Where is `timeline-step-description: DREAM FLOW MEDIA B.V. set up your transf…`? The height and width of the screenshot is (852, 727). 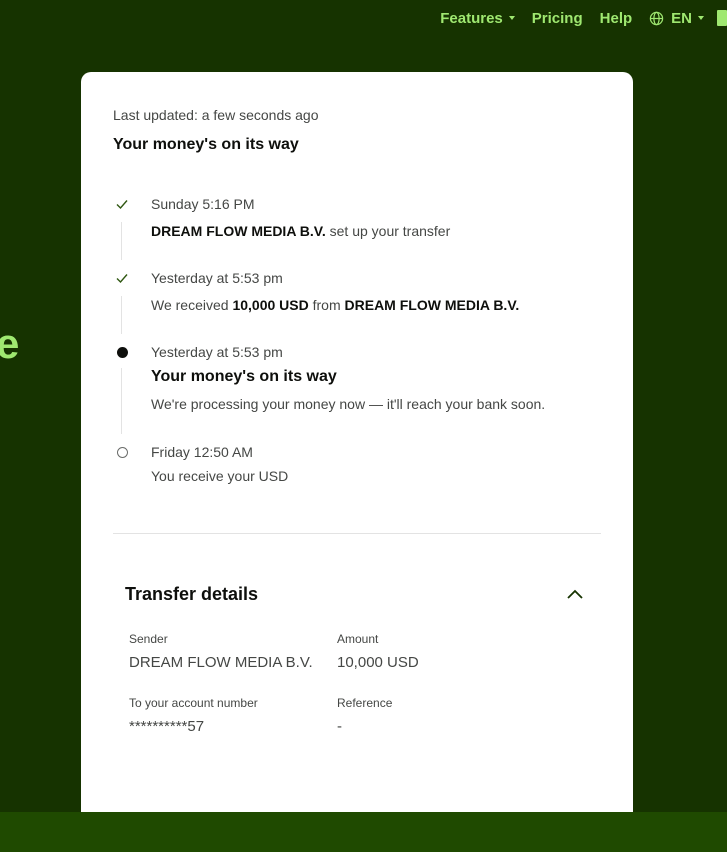
timeline-step-description: DREAM FLOW MEDIA B.V. set up your transf… is located at coordinates (300, 231).